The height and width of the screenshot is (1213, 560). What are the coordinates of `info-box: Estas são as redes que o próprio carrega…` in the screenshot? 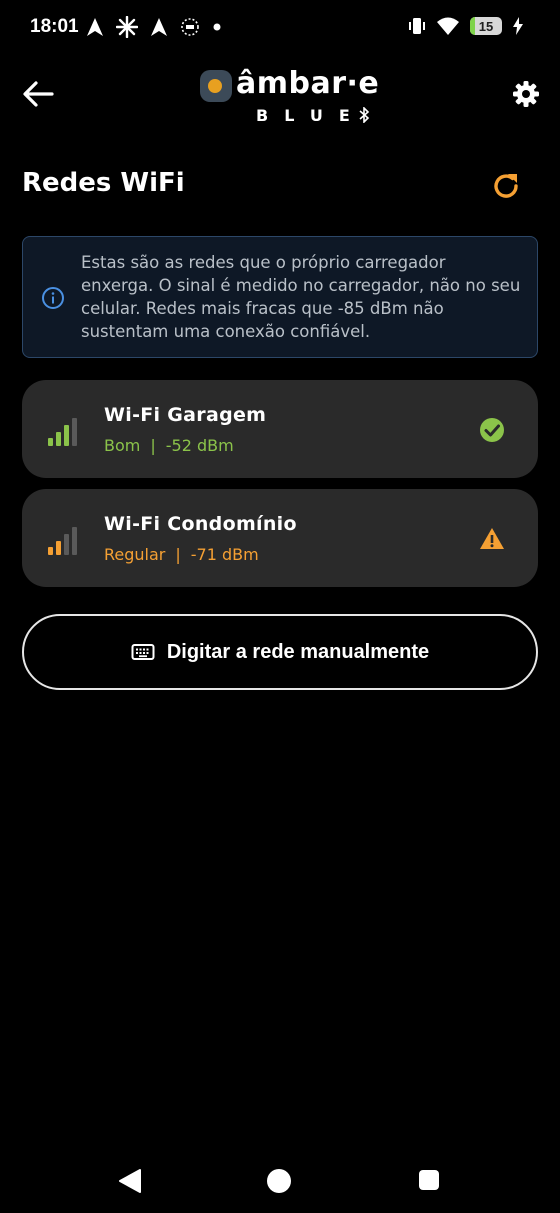 It's located at (280, 297).